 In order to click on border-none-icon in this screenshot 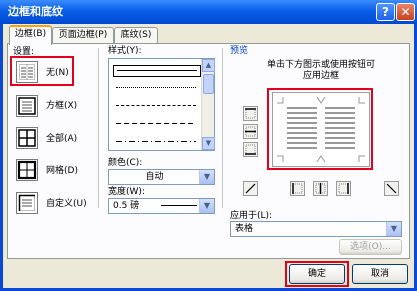, I will do `click(27, 72)`.